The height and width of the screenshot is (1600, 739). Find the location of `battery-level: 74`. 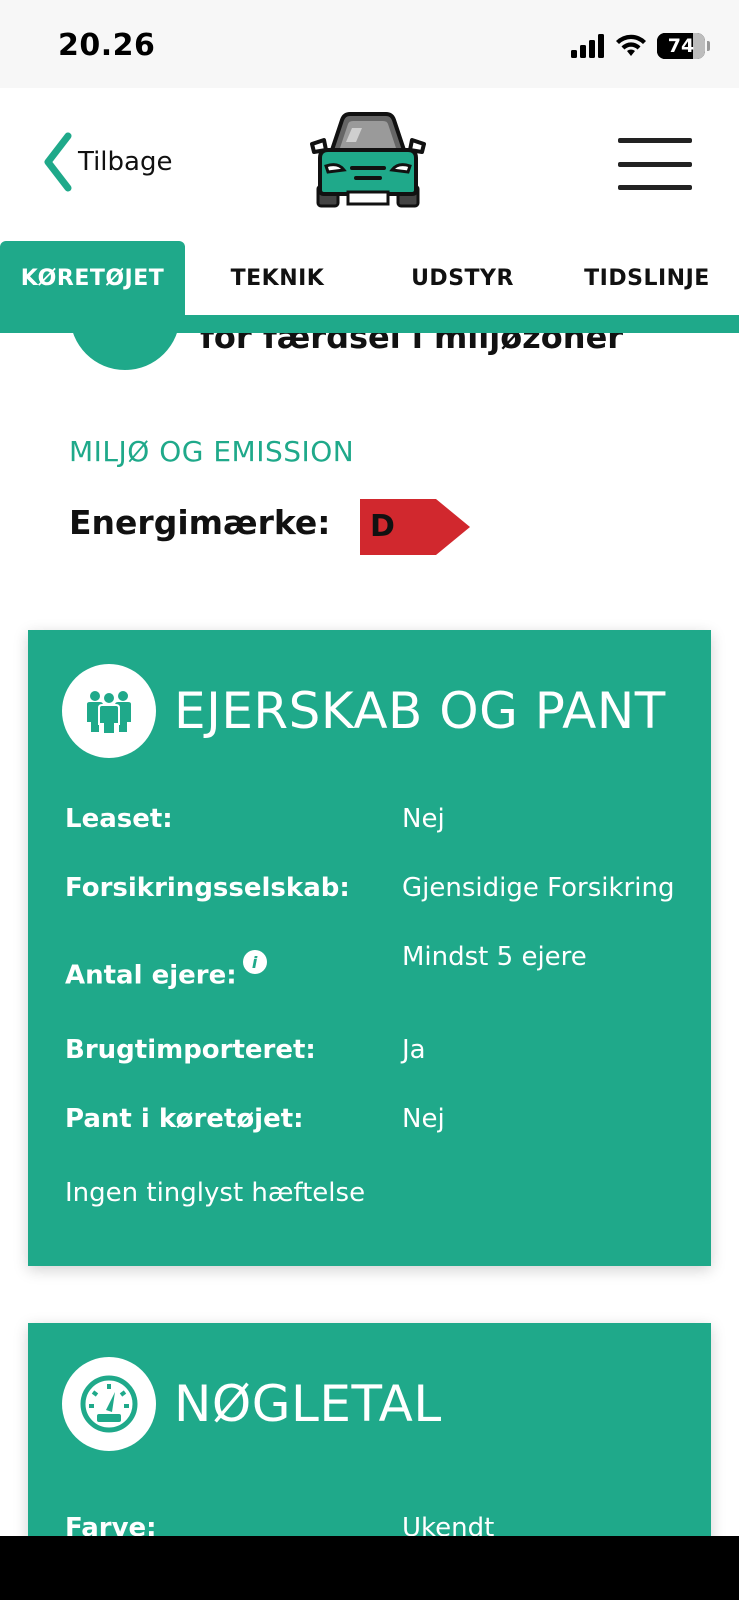

battery-level: 74 is located at coordinates (681, 46).